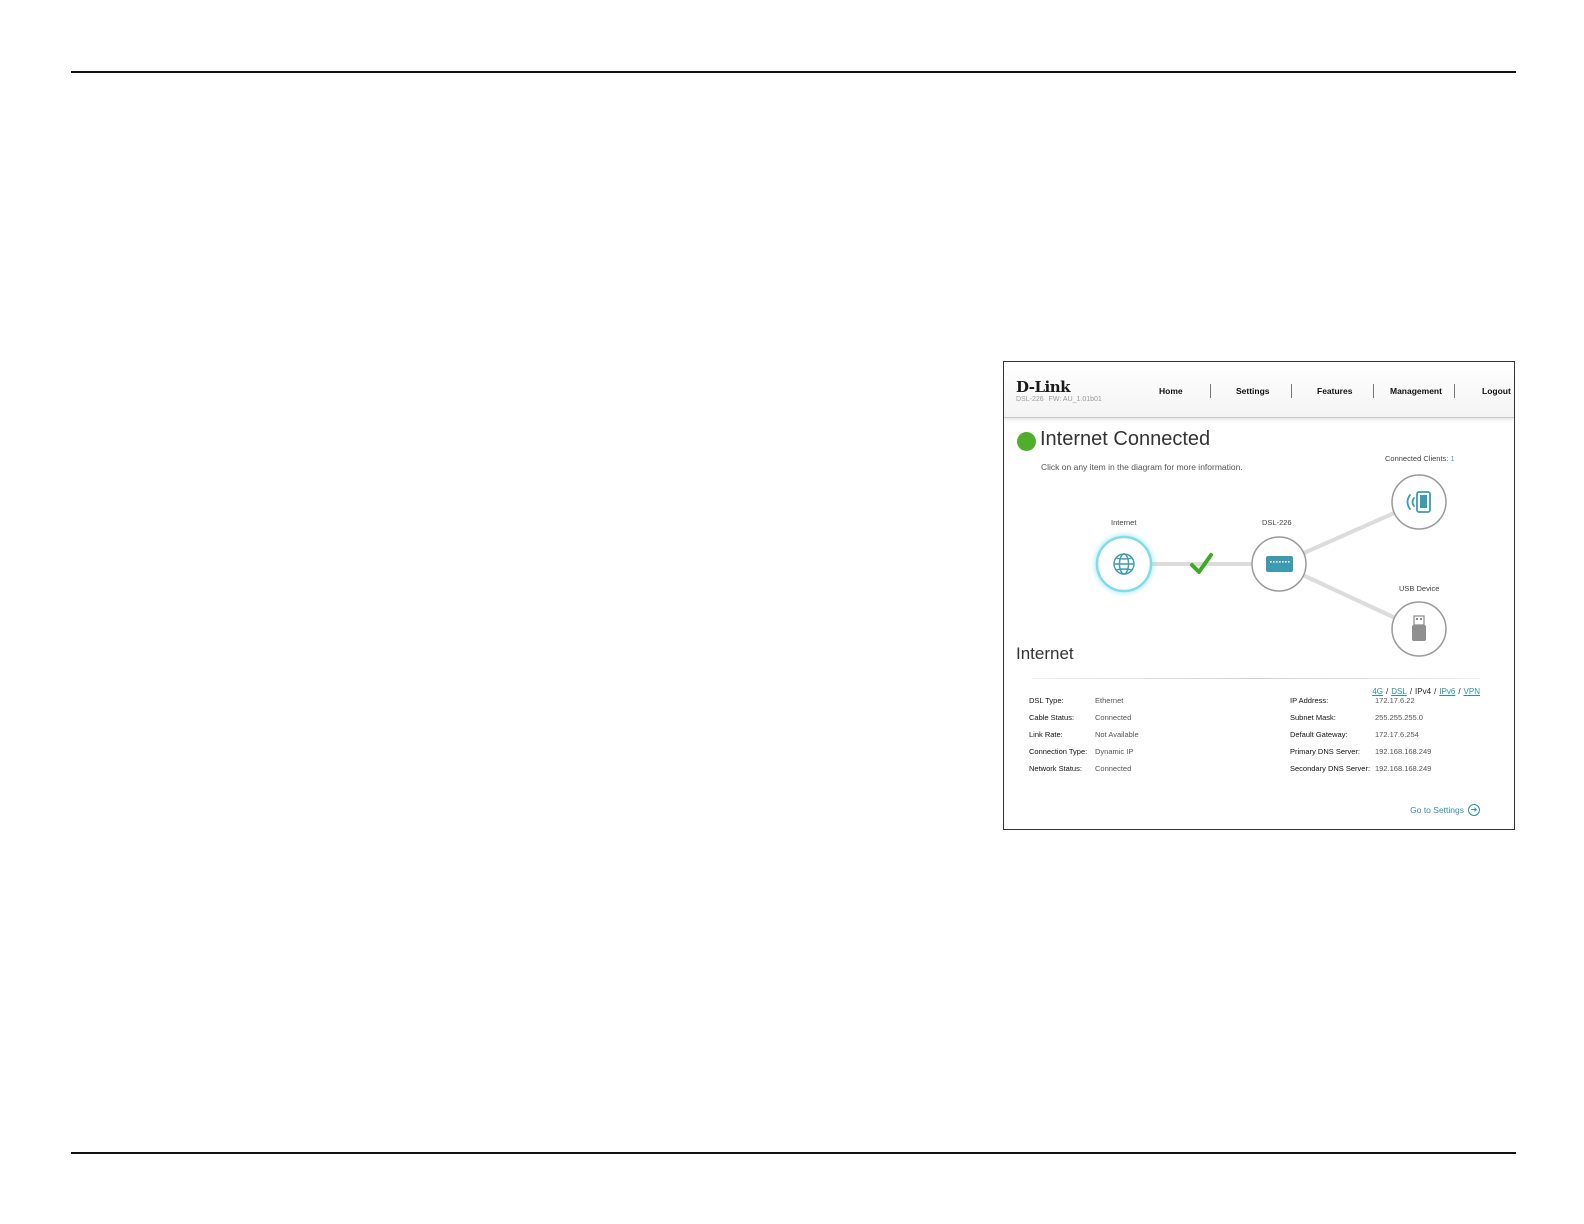 This screenshot has height=1224, width=1584. I want to click on section-divider, so click(1256, 678).